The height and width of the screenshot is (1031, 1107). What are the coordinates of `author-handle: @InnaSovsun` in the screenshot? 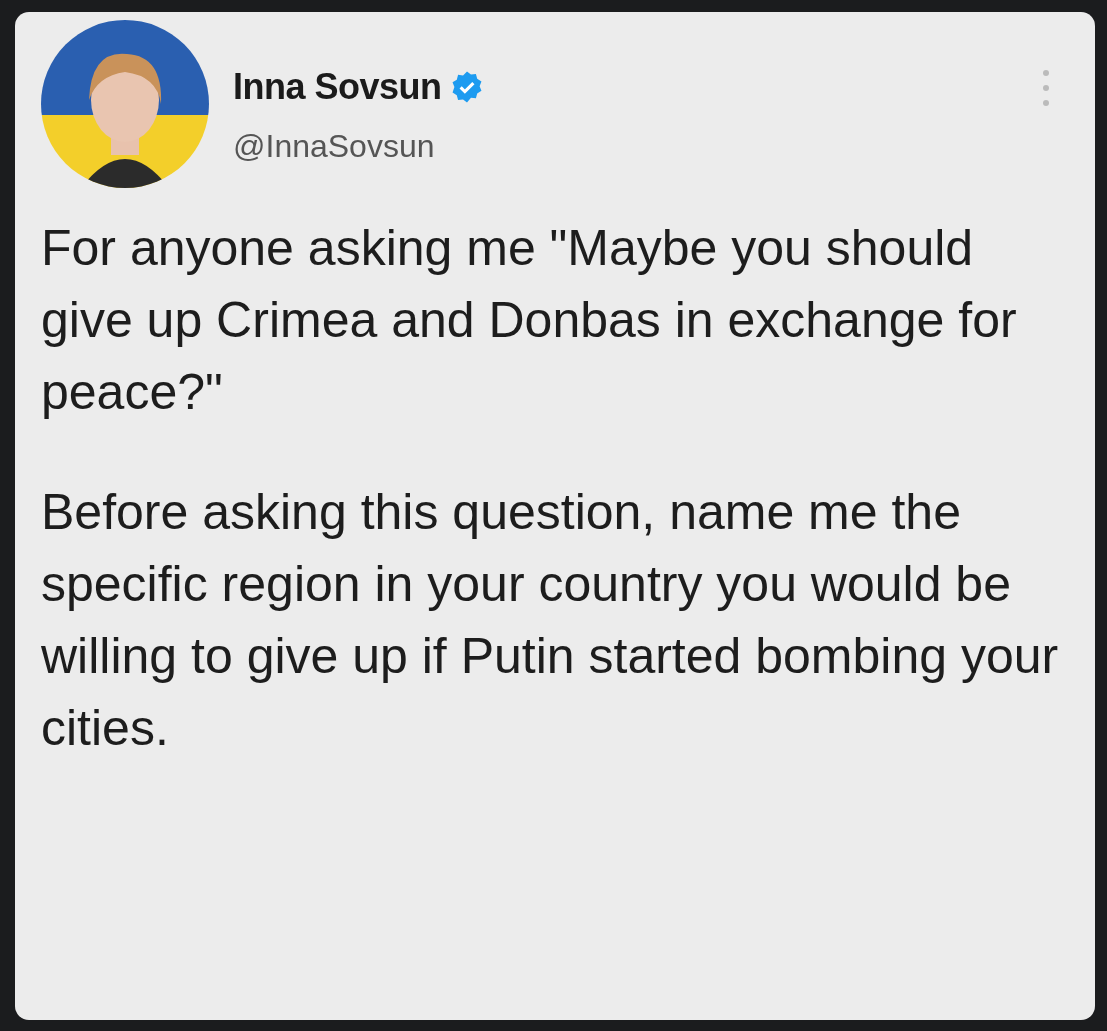 It's located at (358, 146).